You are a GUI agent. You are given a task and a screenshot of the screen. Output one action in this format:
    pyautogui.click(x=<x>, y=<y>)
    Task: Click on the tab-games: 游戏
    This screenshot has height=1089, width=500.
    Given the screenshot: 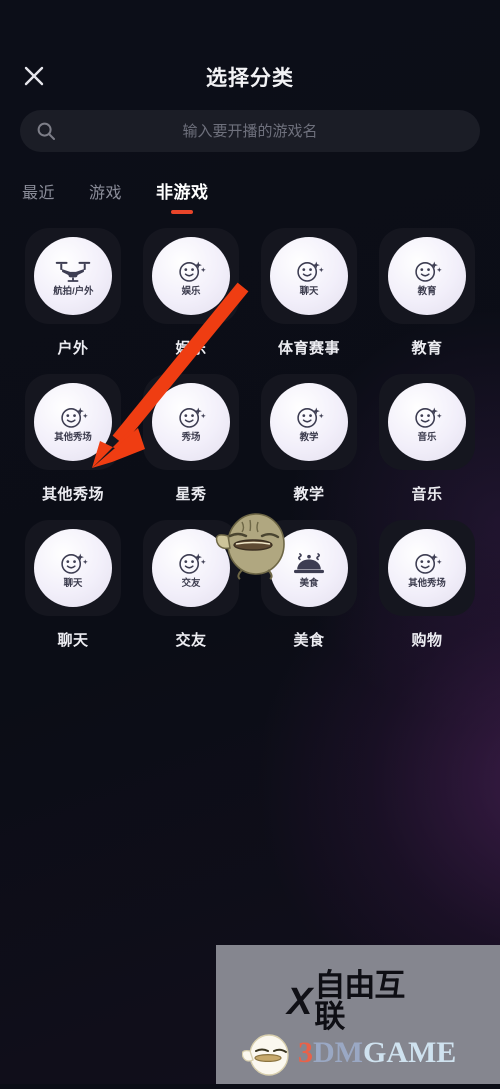 What is the action you would take?
    pyautogui.click(x=105, y=196)
    